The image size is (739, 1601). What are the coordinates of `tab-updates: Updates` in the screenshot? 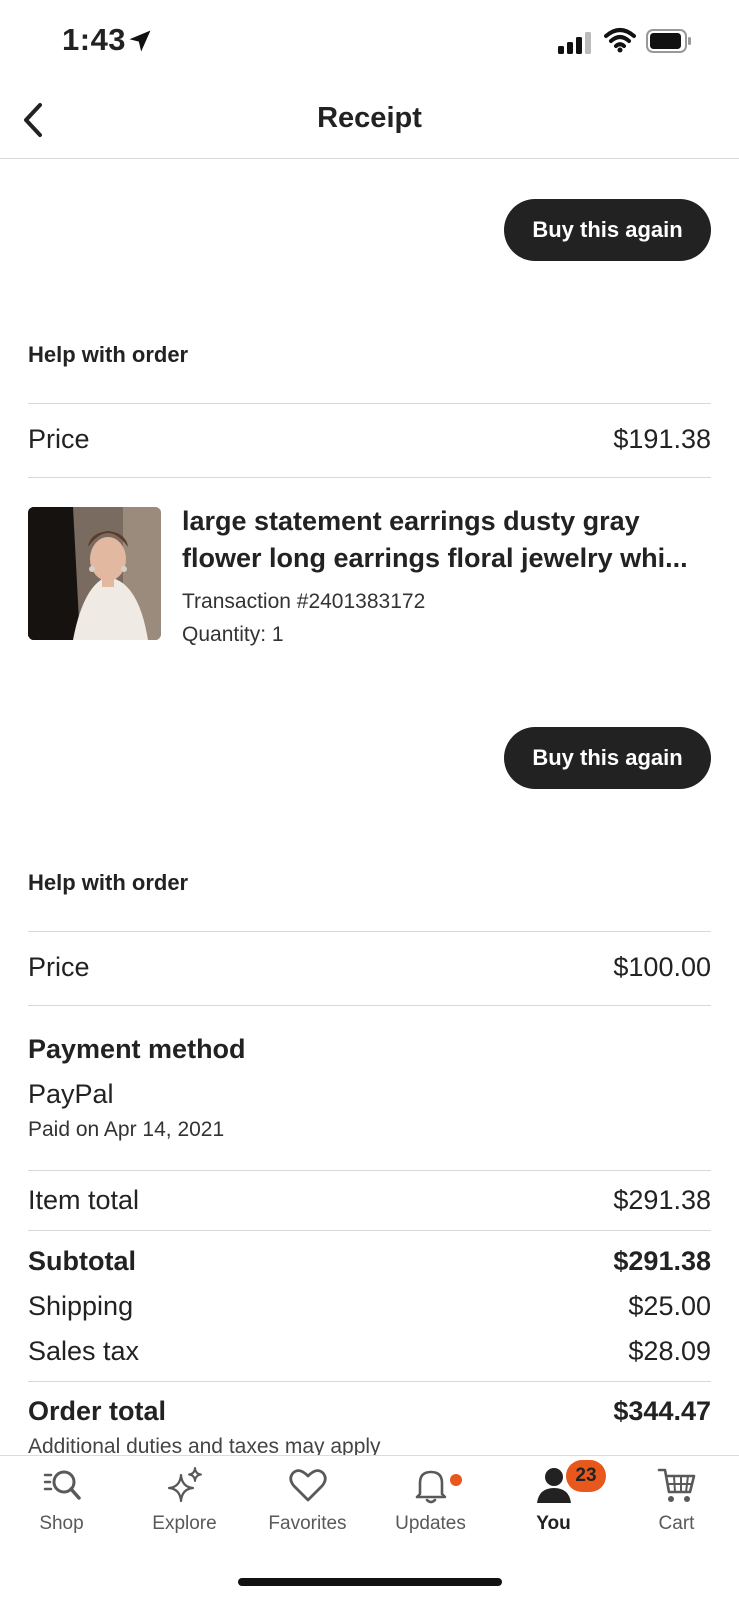 It's located at (430, 1505).